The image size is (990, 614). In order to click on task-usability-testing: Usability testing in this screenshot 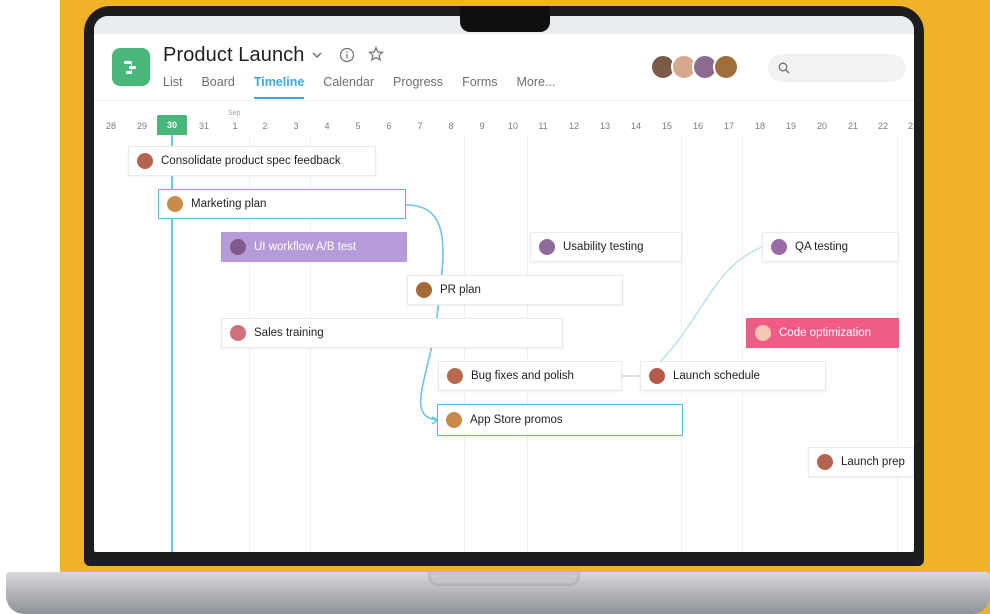, I will do `click(606, 247)`.